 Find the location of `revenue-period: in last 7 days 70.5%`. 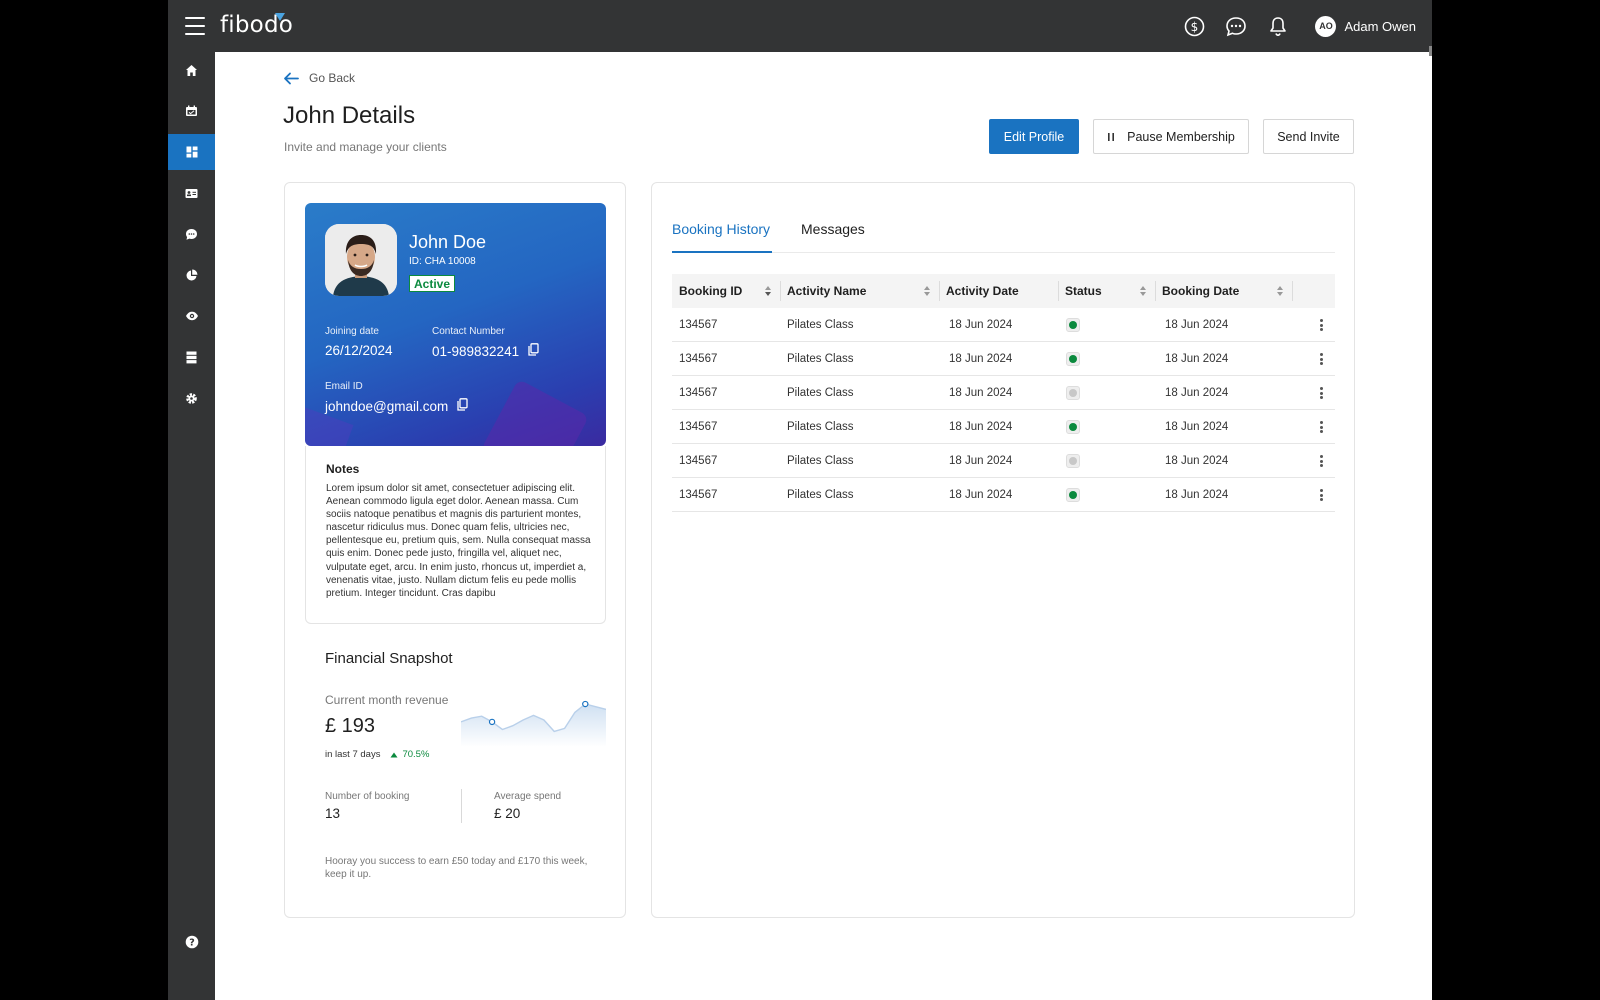

revenue-period: in last 7 days 70.5% is located at coordinates (377, 754).